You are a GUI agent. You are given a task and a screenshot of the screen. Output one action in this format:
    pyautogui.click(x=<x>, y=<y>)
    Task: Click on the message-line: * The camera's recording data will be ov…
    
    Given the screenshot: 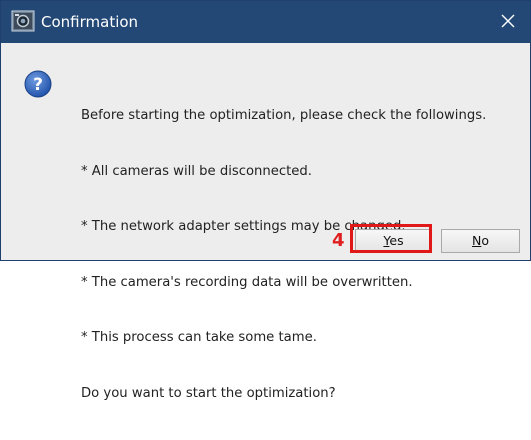 What is the action you would take?
    pyautogui.click(x=247, y=282)
    